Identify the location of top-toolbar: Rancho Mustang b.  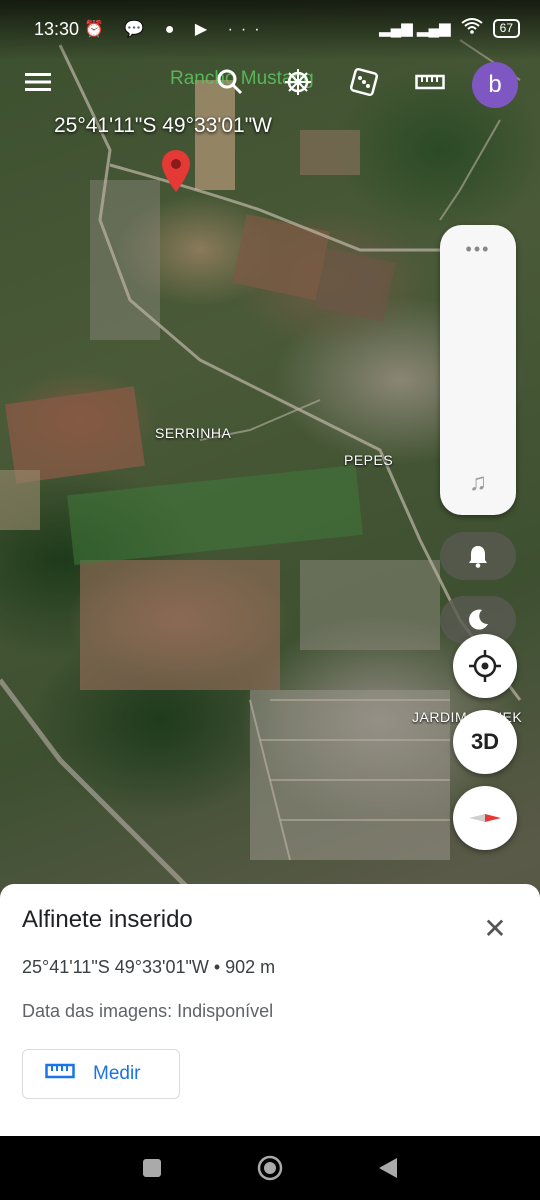
(270, 85).